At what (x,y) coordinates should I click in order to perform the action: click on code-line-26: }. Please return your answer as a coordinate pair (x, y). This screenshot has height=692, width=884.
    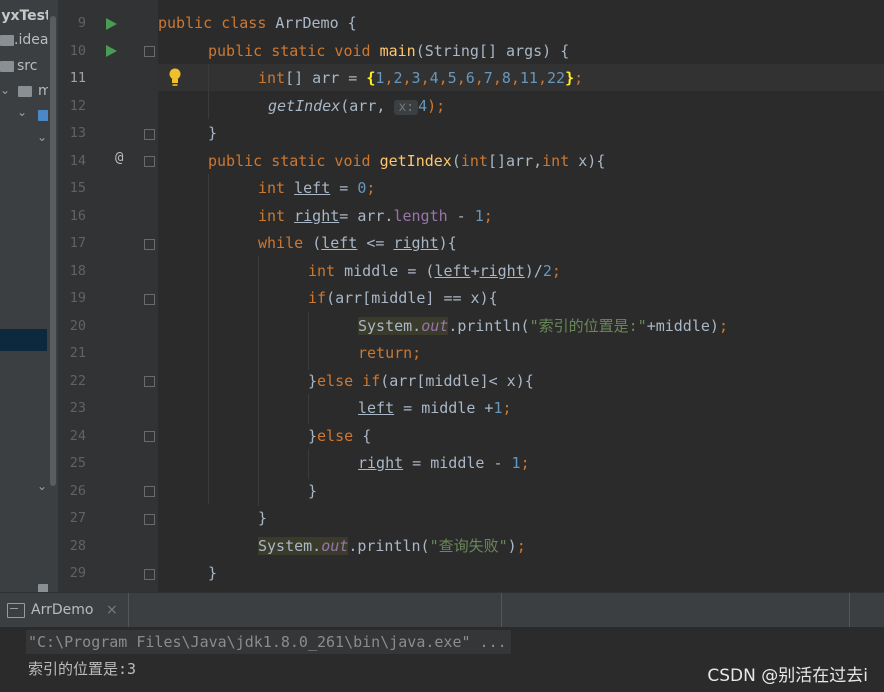
    Looking at the image, I should click on (312, 492).